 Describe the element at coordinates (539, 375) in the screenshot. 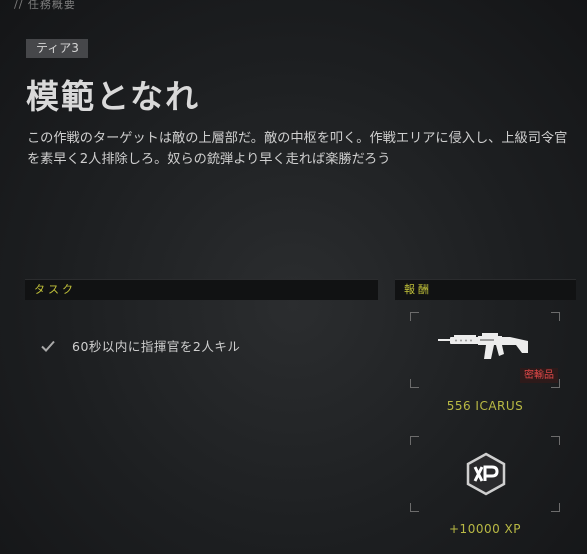

I see `rarity-badge: 密輸品` at that location.